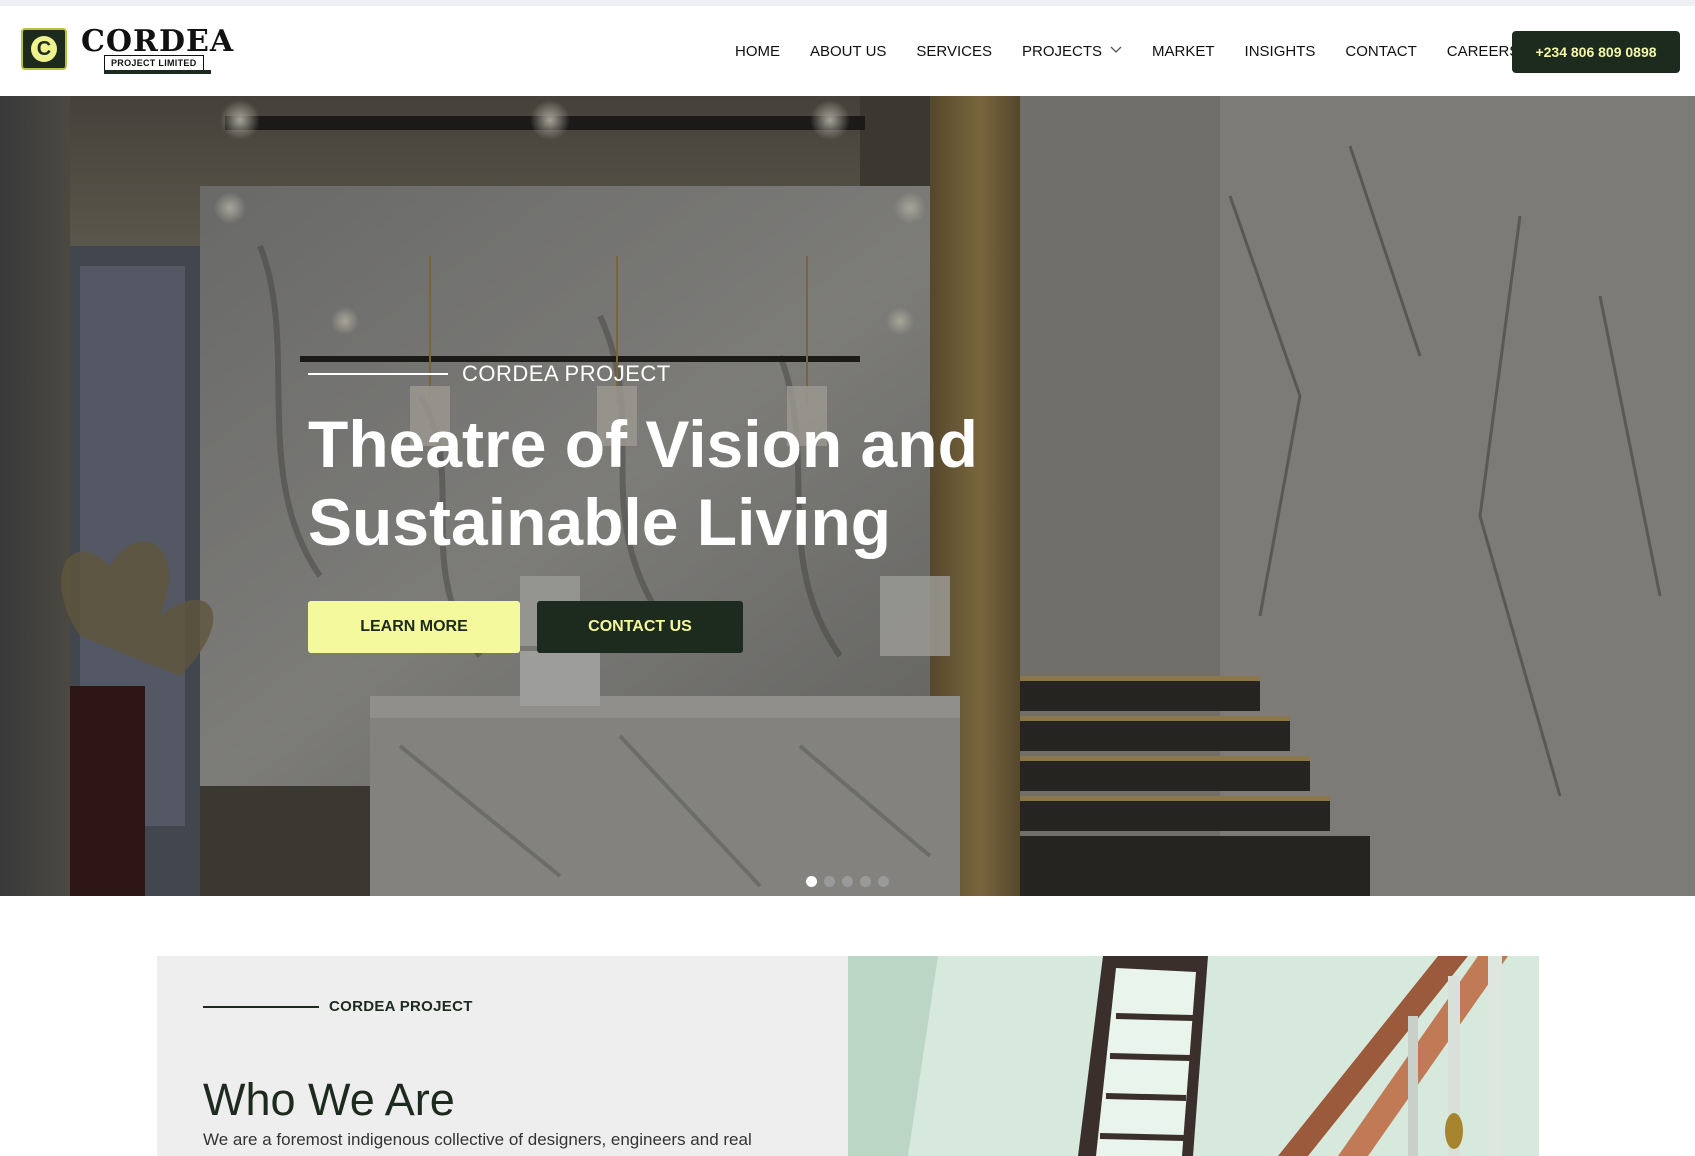 The height and width of the screenshot is (1156, 1695). Describe the element at coordinates (1116, 51) in the screenshot. I see `chevron-down-icon` at that location.